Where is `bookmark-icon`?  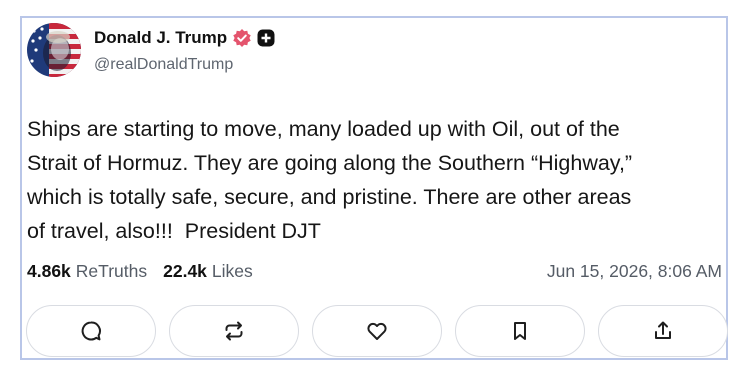 bookmark-icon is located at coordinates (520, 331).